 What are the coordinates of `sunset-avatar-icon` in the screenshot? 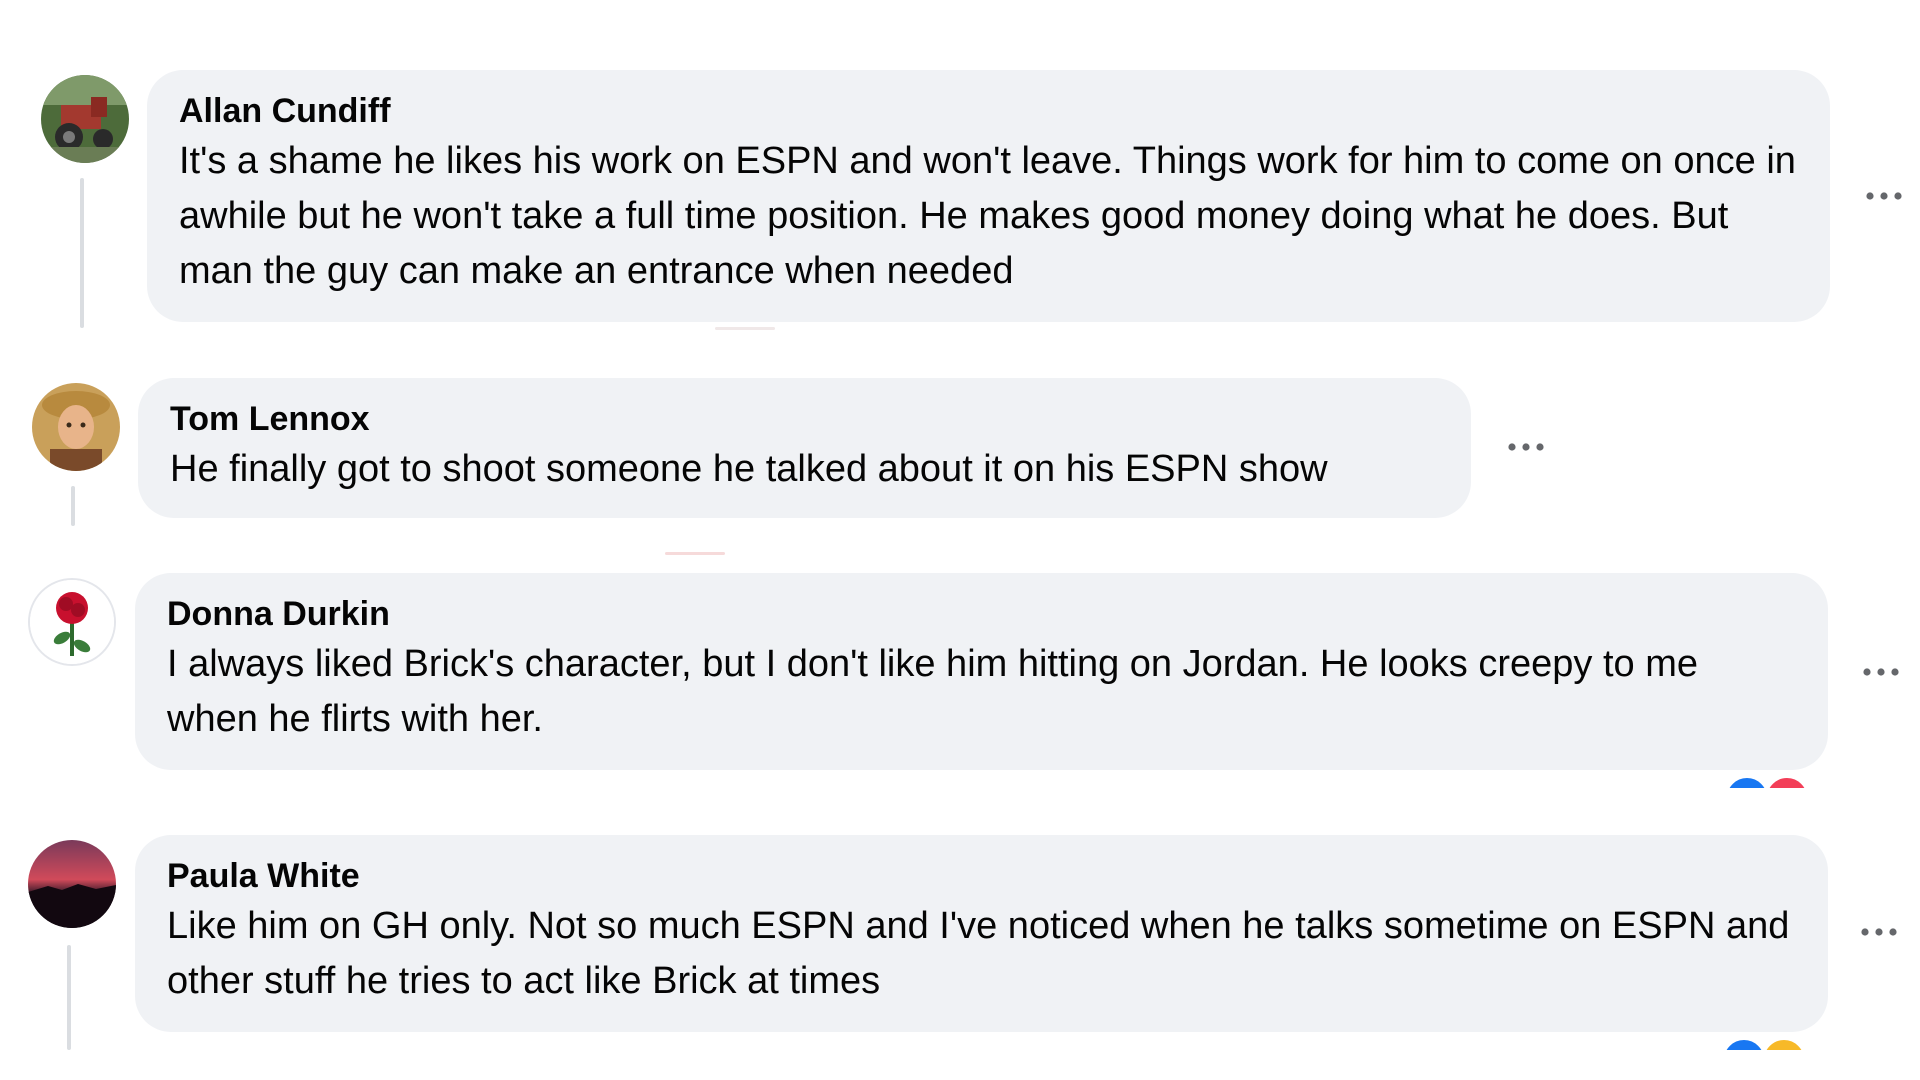 It's located at (72, 884).